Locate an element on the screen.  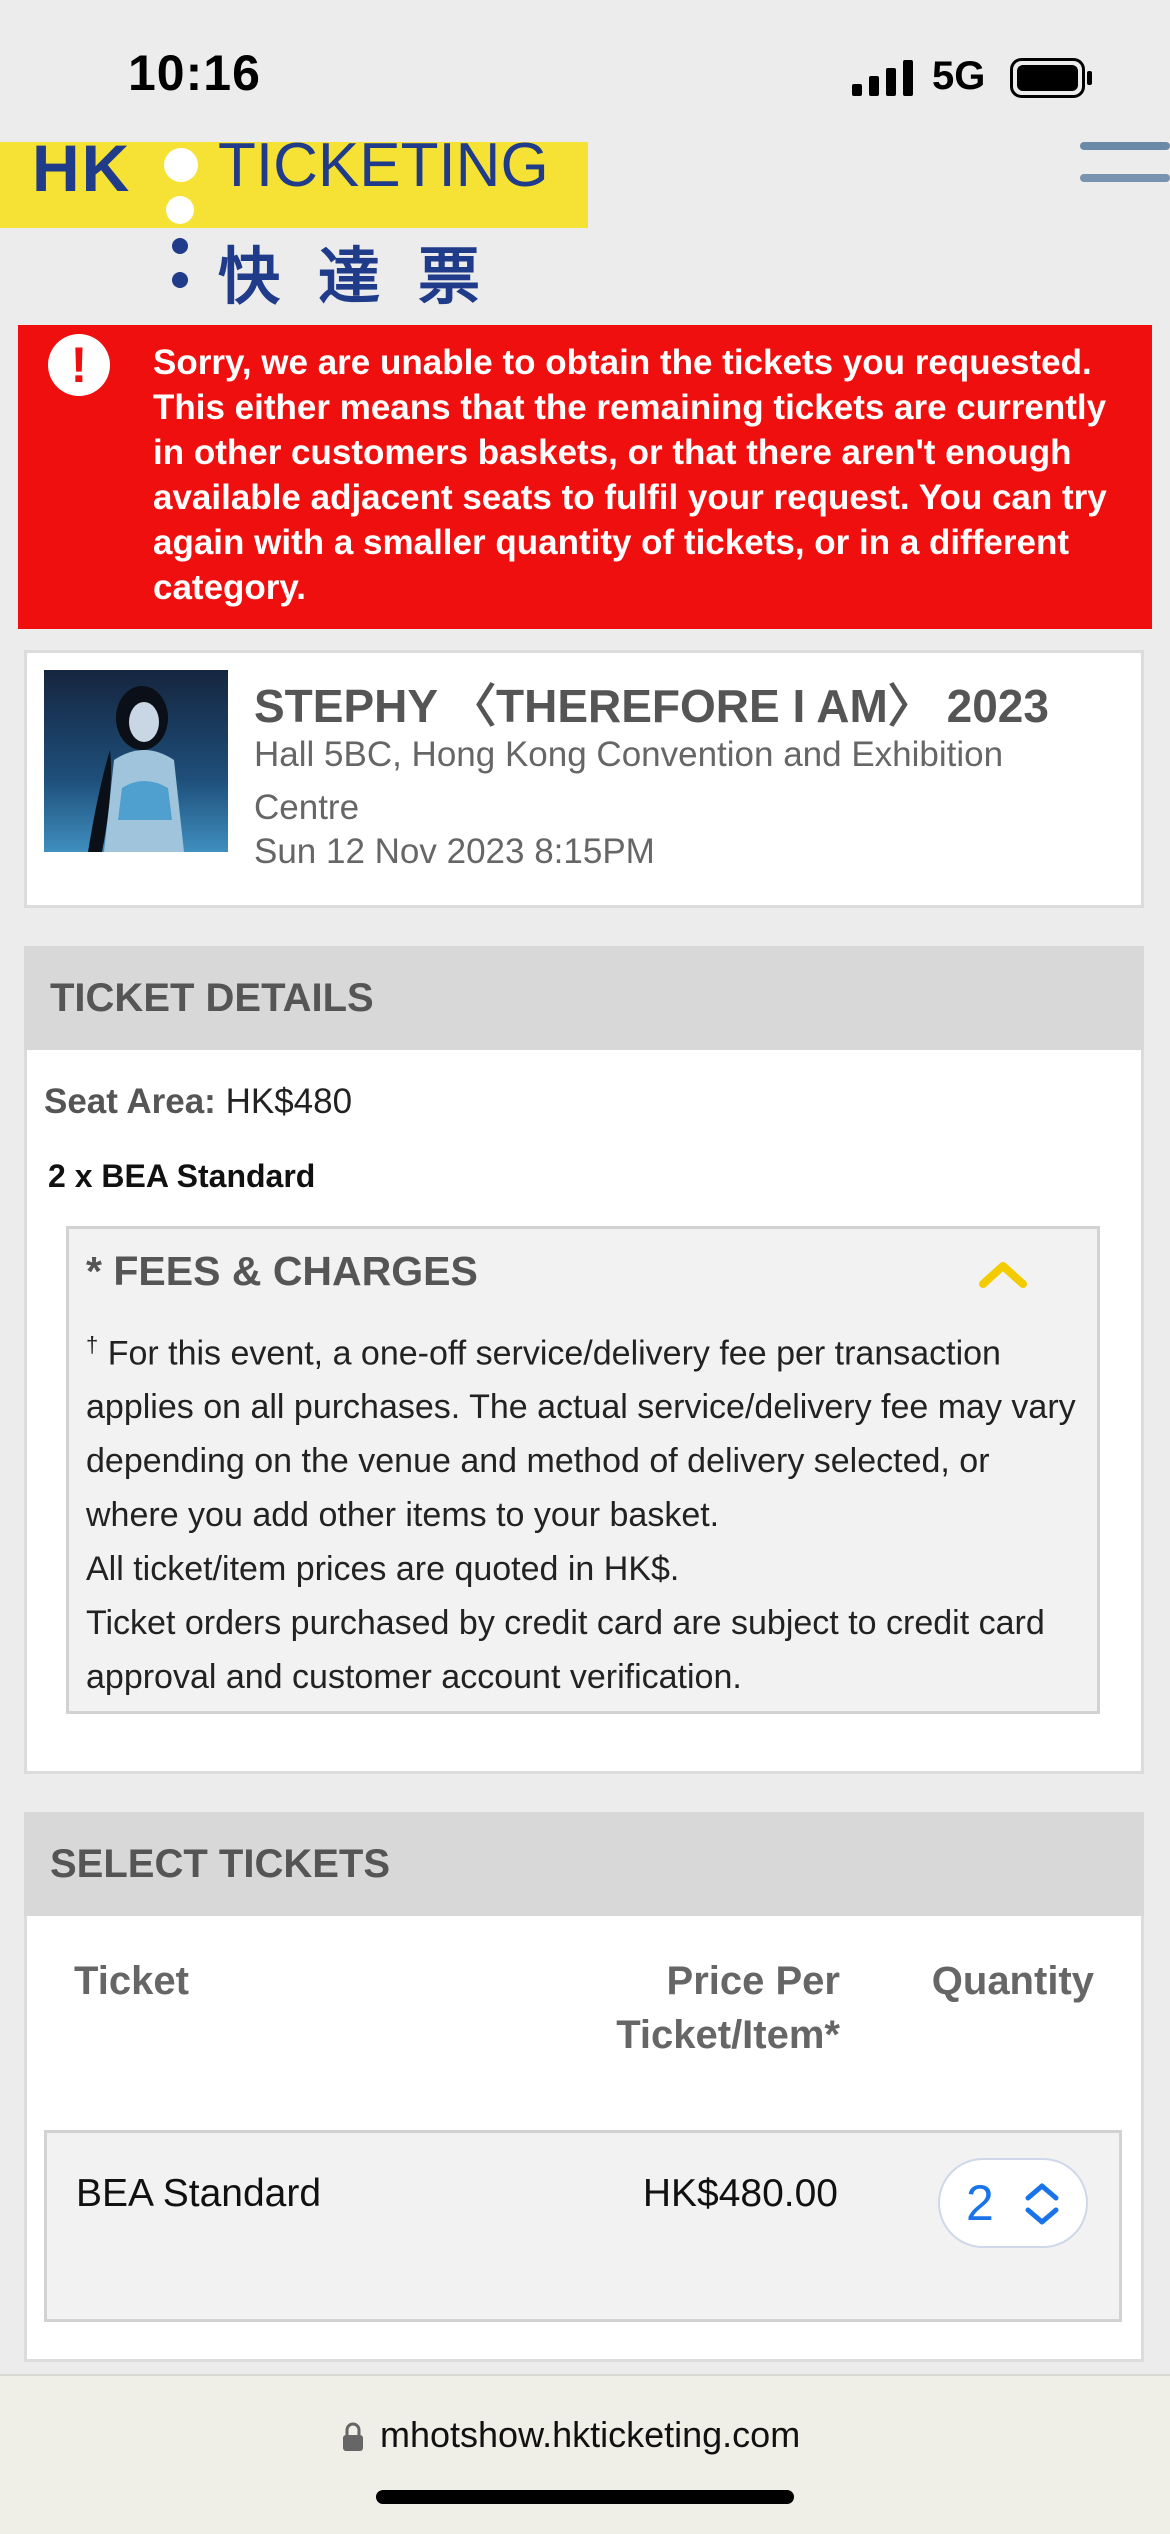
ticket-summary: 2 x BEA Standard is located at coordinates (182, 1176).